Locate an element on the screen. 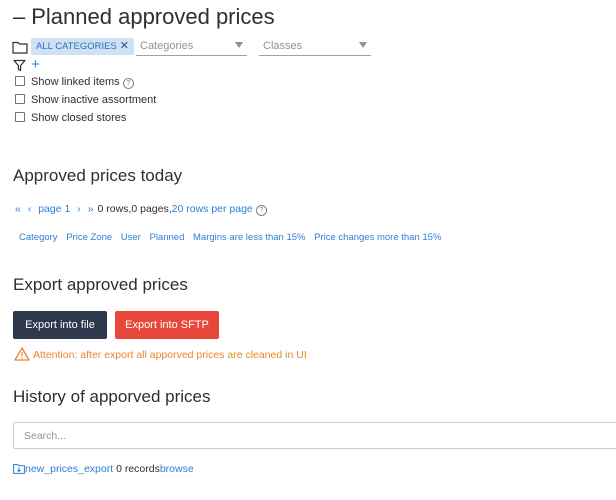  next-page-icon: › is located at coordinates (79, 209).